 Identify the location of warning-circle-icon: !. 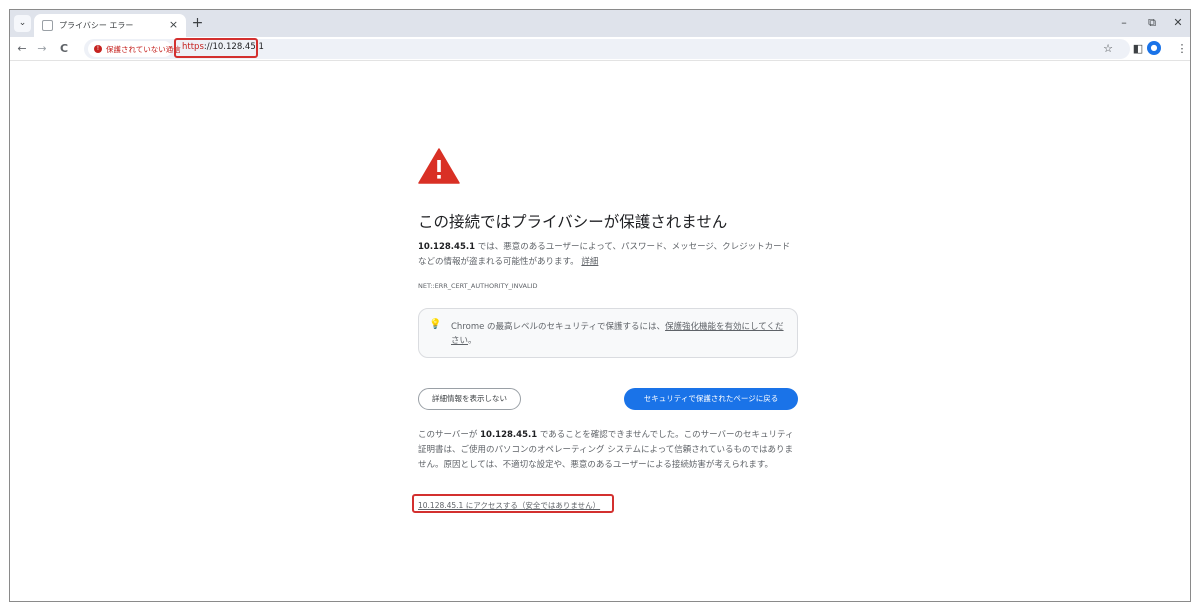
(98, 49).